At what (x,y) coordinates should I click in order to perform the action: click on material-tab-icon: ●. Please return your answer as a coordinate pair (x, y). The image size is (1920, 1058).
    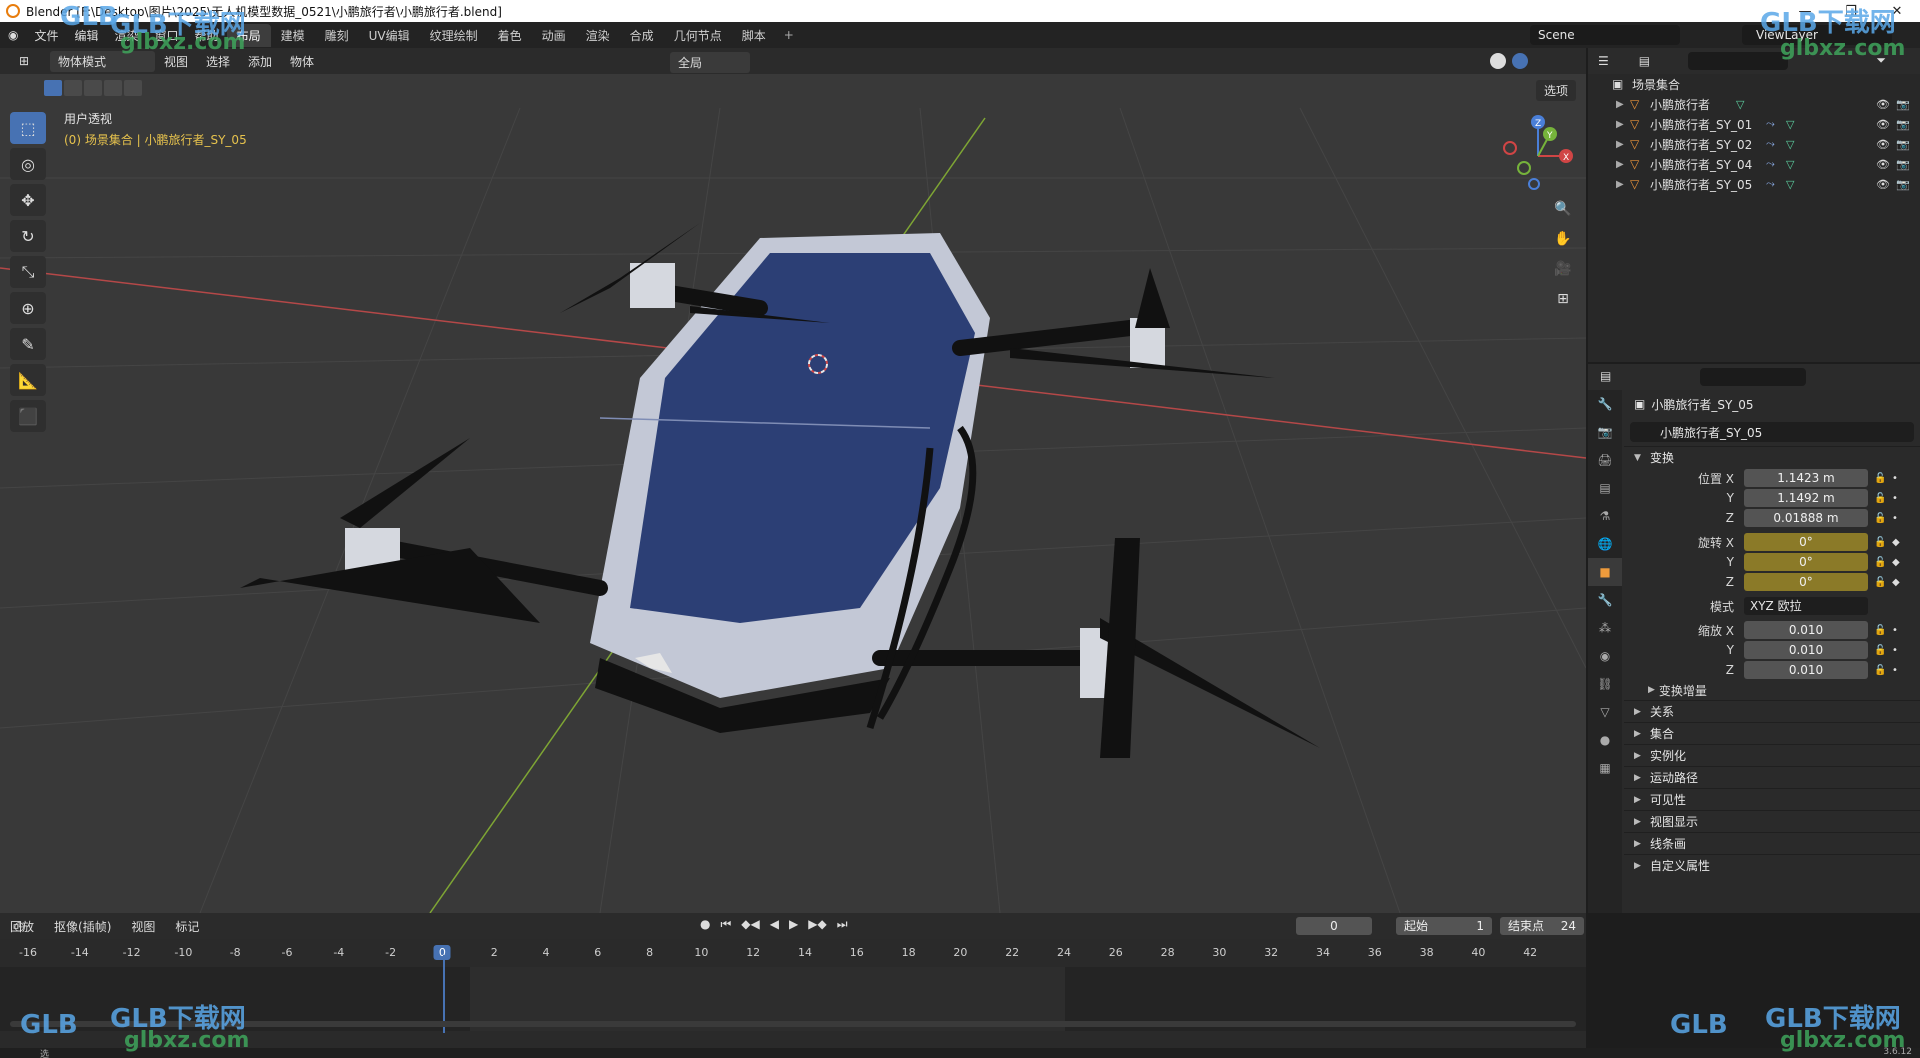
    Looking at the image, I should click on (1605, 740).